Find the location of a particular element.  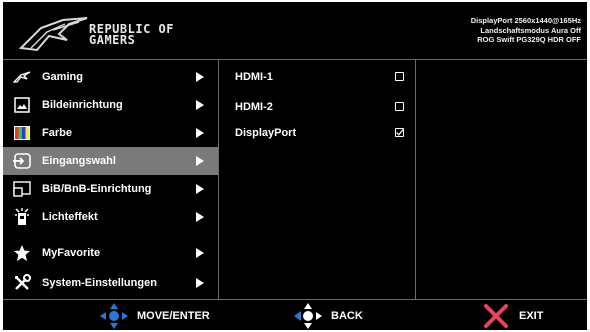

pip-icon is located at coordinates (22, 189).